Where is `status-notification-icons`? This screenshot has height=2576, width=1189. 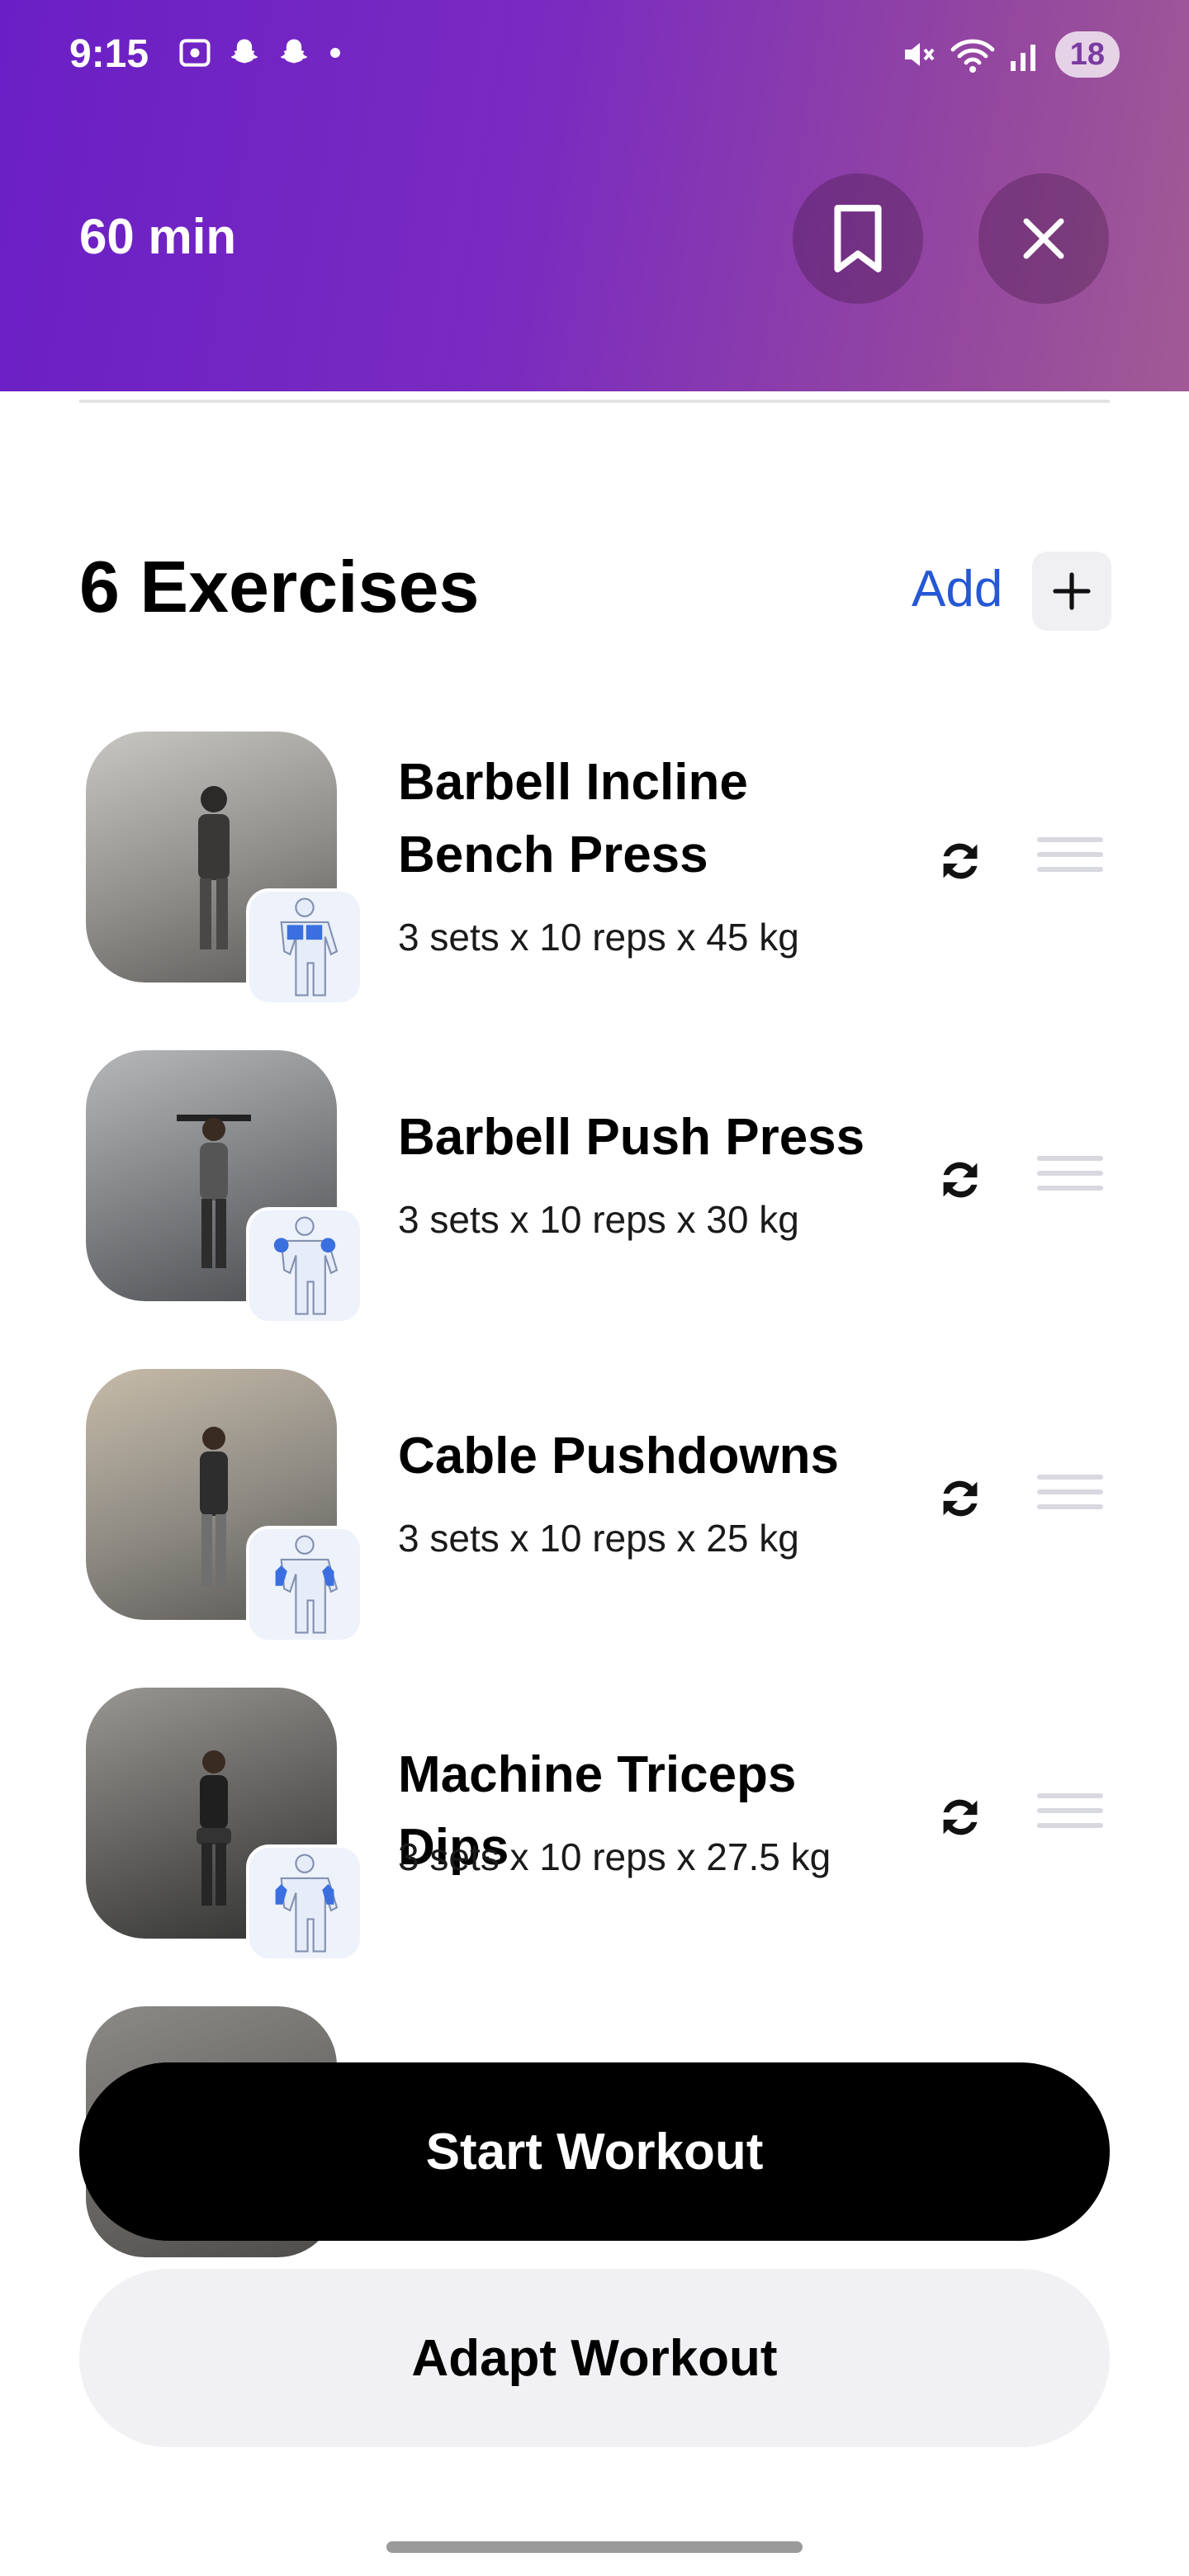 status-notification-icons is located at coordinates (261, 53).